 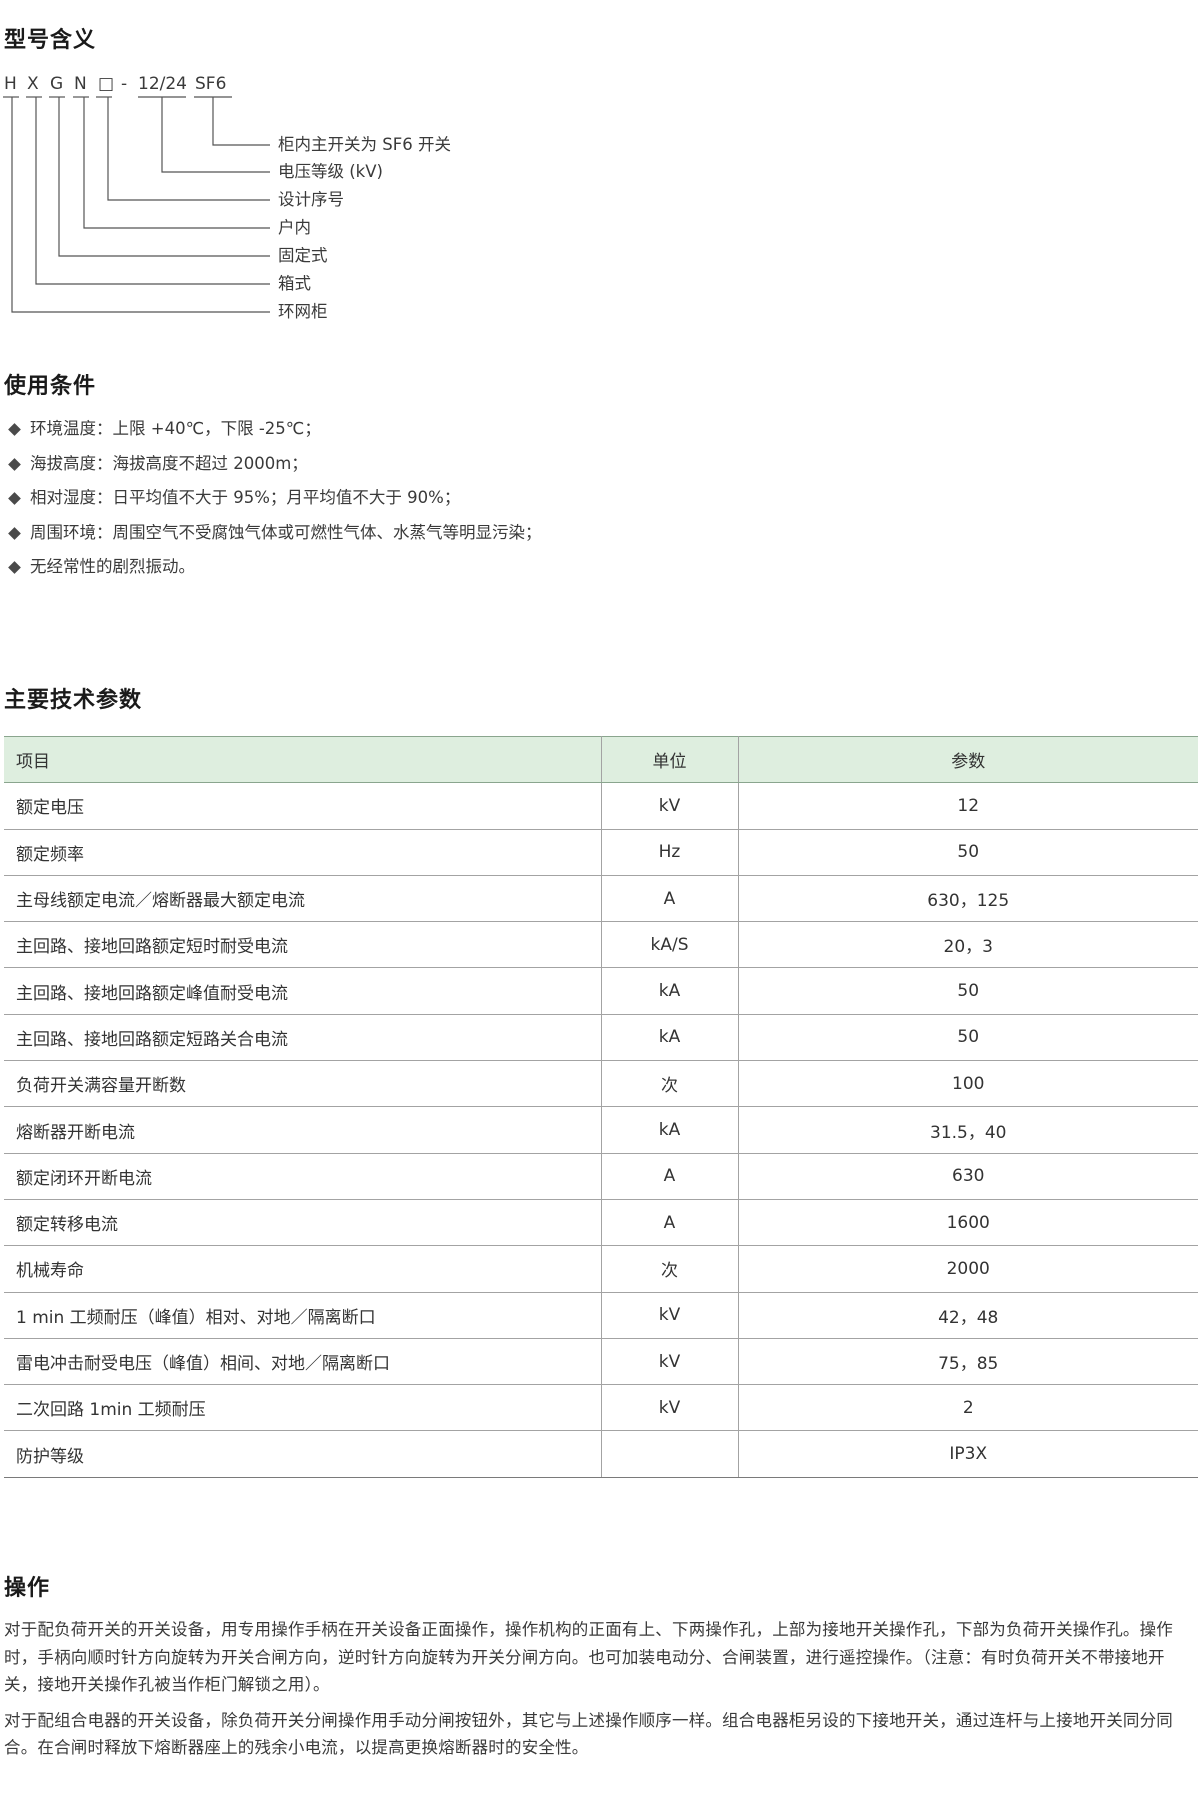 I want to click on table-row: 负荷开关满容量开断数次 100, so click(x=601, y=1084).